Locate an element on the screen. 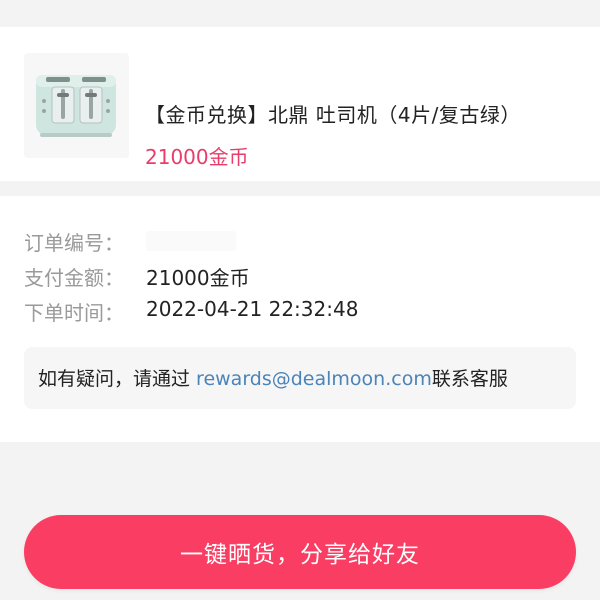 This screenshot has height=600, width=600. help-prefix: 如有疑问，请通过 is located at coordinates (117, 379).